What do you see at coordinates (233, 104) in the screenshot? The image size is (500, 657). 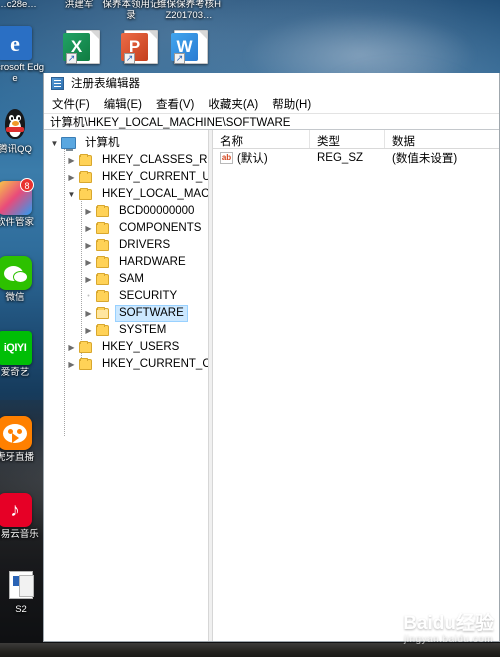 I see `menu-item-favorites: 收藏夹(A)` at bounding box center [233, 104].